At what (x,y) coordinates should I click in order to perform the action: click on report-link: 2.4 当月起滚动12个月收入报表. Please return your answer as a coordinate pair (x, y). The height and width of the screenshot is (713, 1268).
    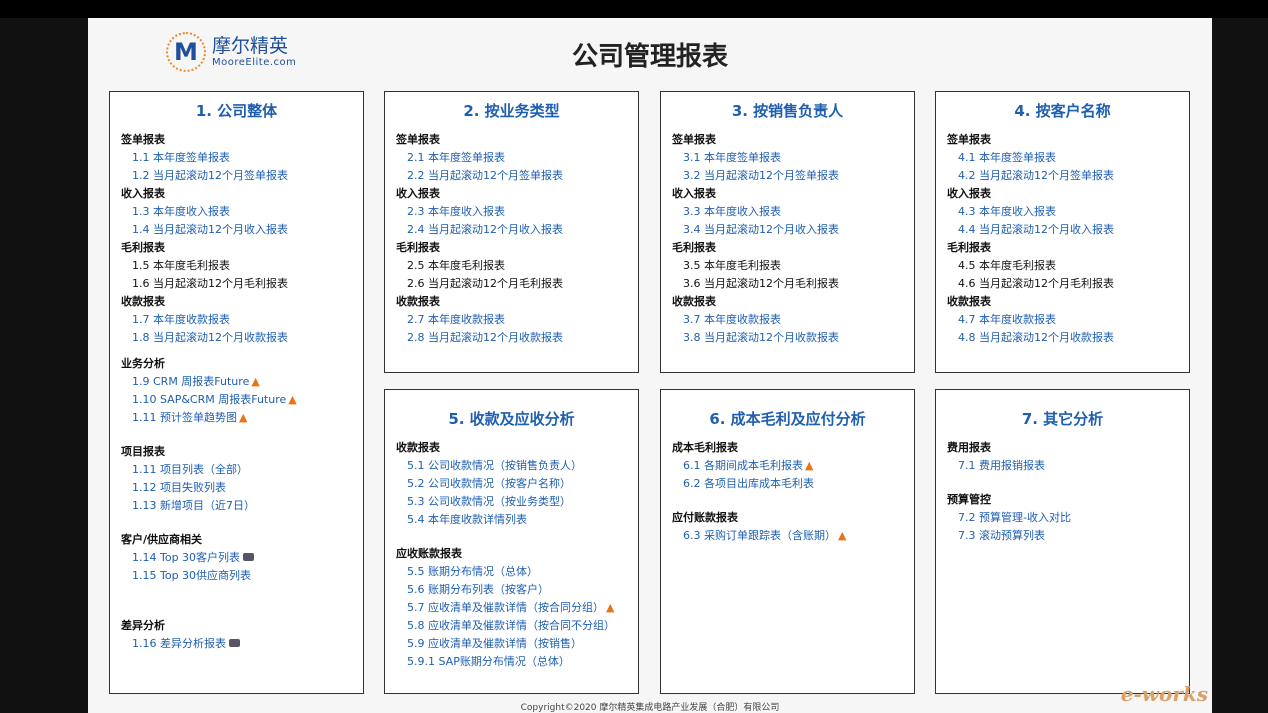
    Looking at the image, I should click on (511, 230).